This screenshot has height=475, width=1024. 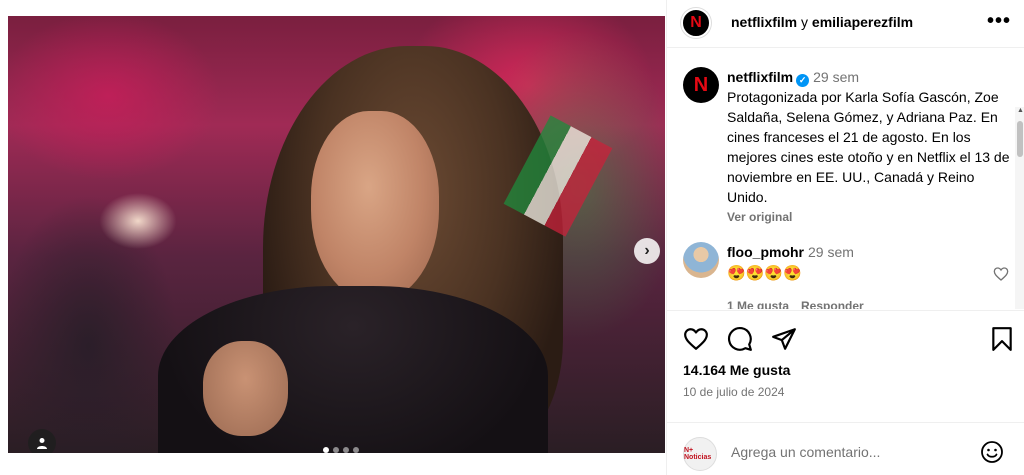 What do you see at coordinates (701, 260) in the screenshot?
I see `commenter-avatar` at bounding box center [701, 260].